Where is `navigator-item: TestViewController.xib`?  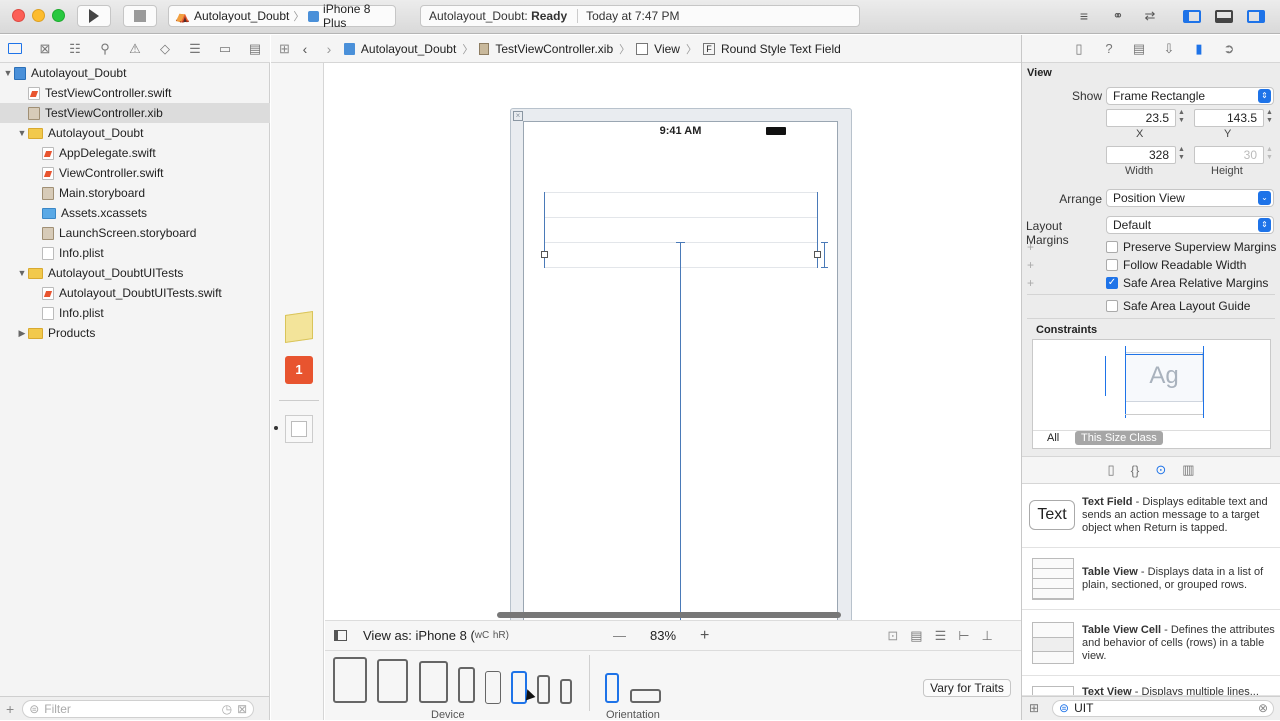 navigator-item: TestViewController.xib is located at coordinates (135, 113).